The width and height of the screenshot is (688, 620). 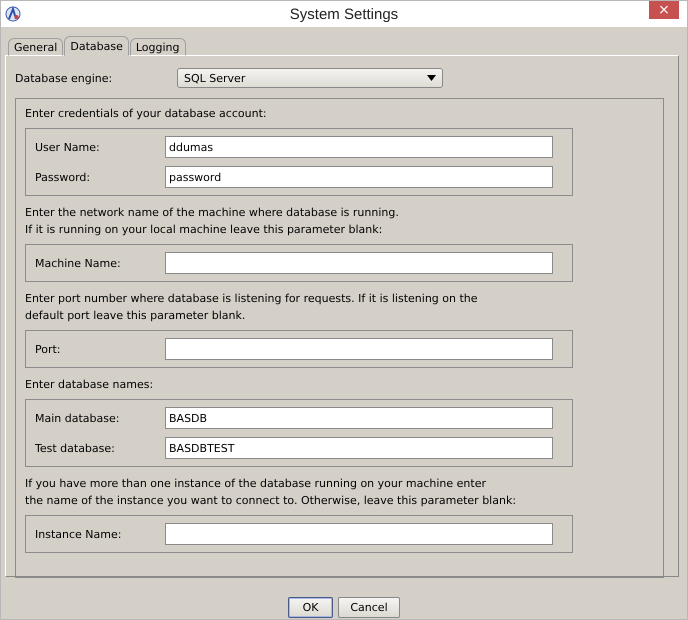 I want to click on app-logo-icon, so click(x=13, y=14).